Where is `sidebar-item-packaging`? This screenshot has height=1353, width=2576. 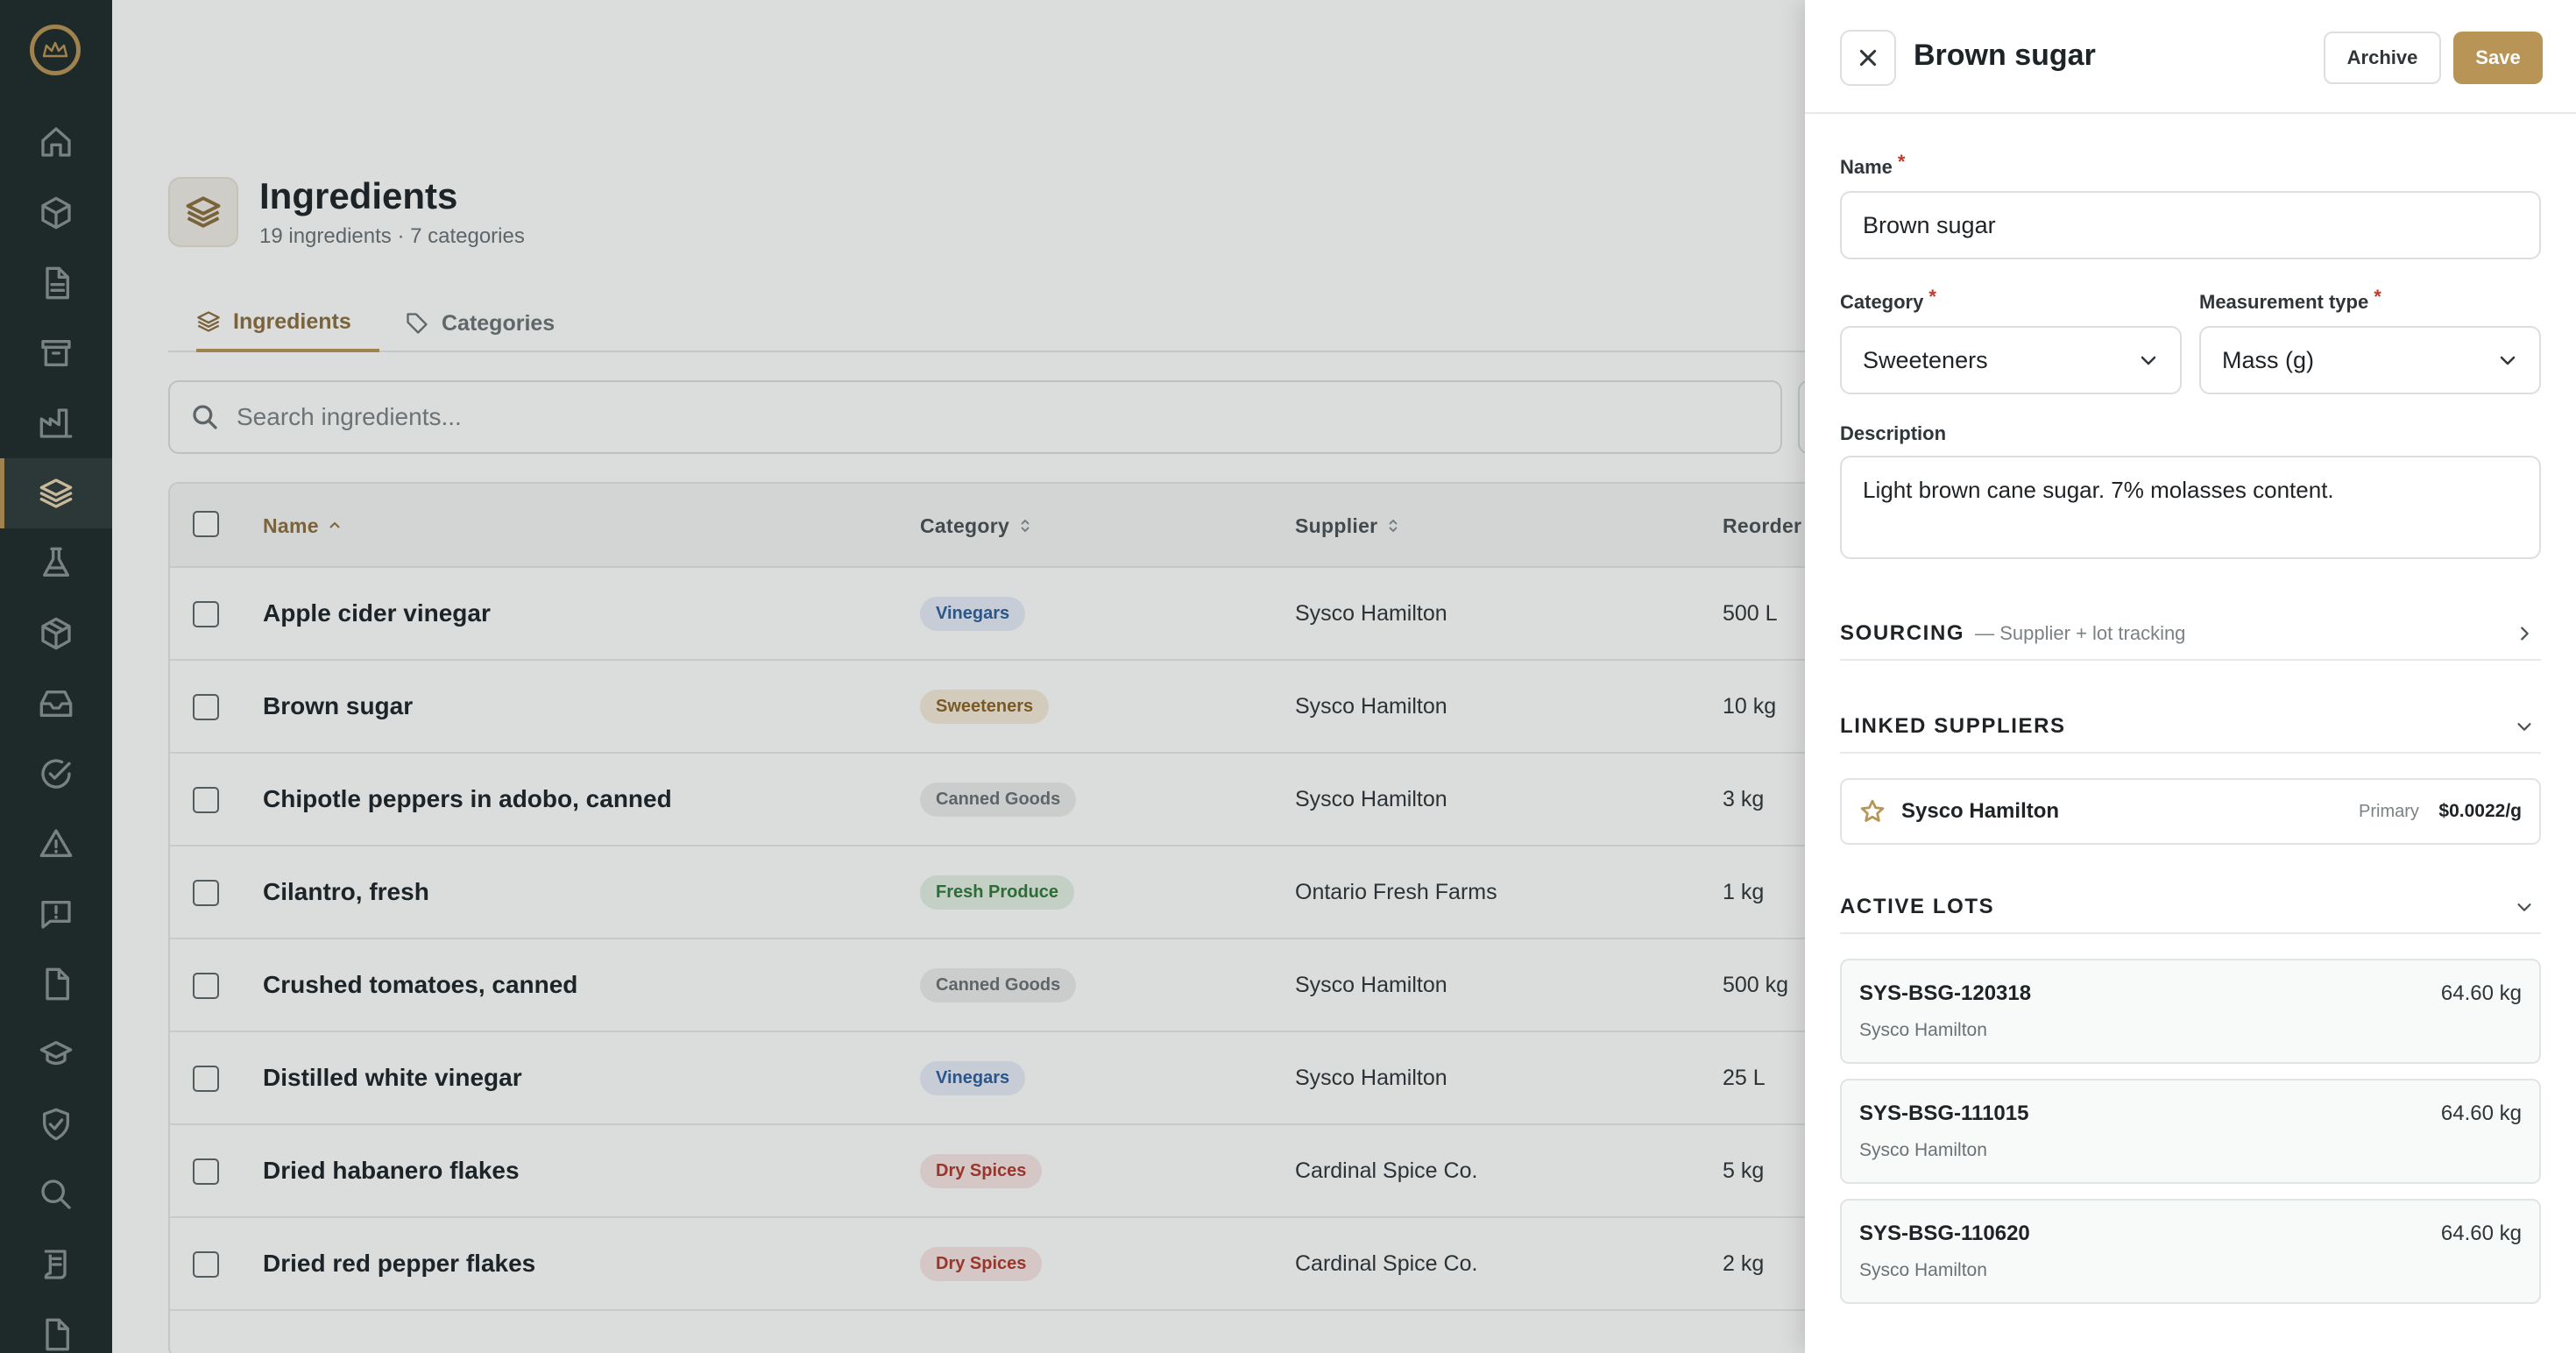 sidebar-item-packaging is located at coordinates (56, 634).